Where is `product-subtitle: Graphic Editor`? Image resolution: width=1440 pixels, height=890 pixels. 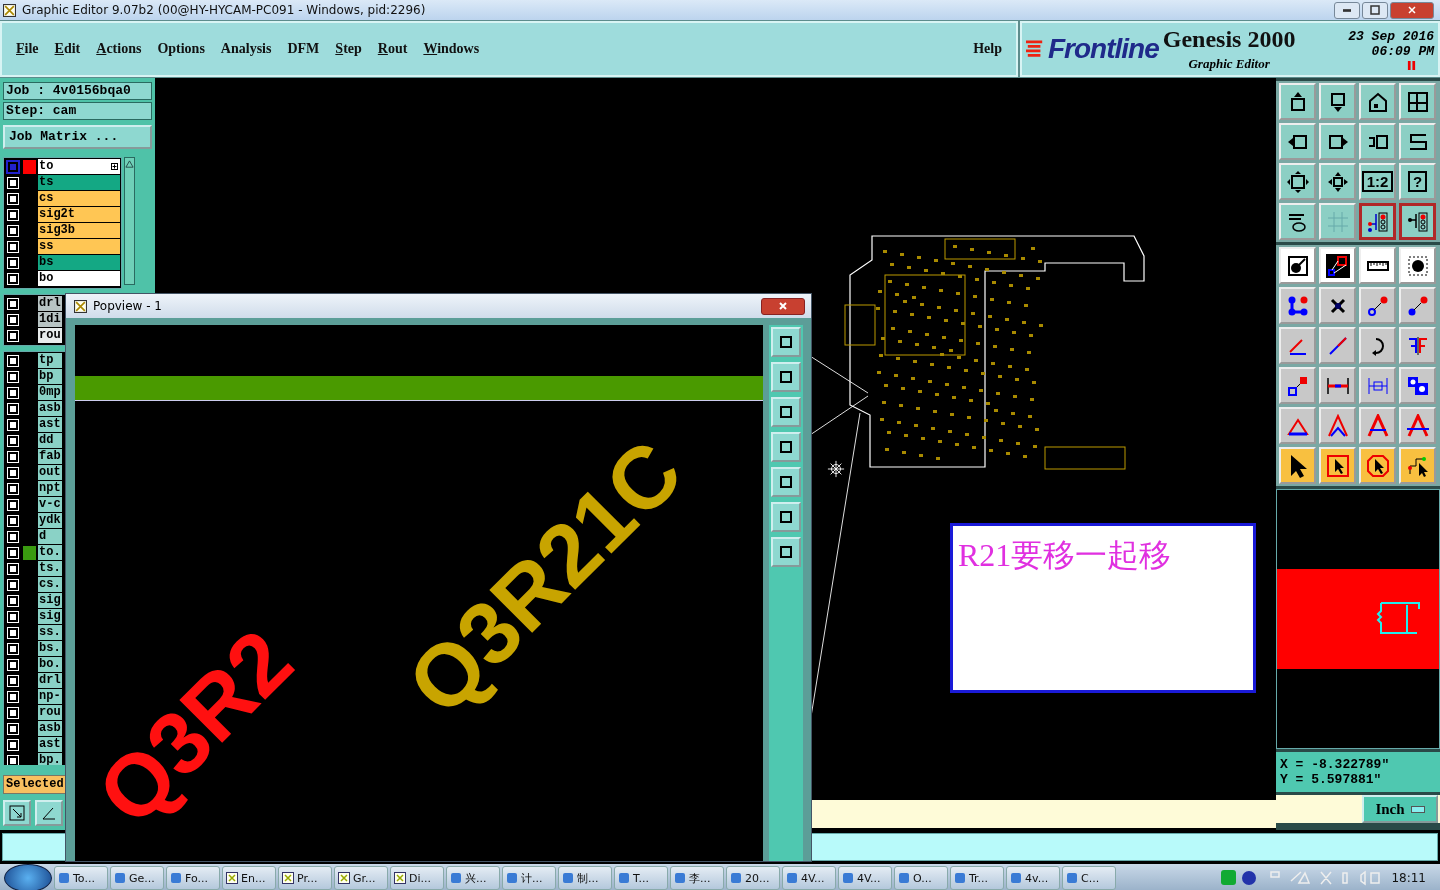 product-subtitle: Graphic Editor is located at coordinates (1229, 63).